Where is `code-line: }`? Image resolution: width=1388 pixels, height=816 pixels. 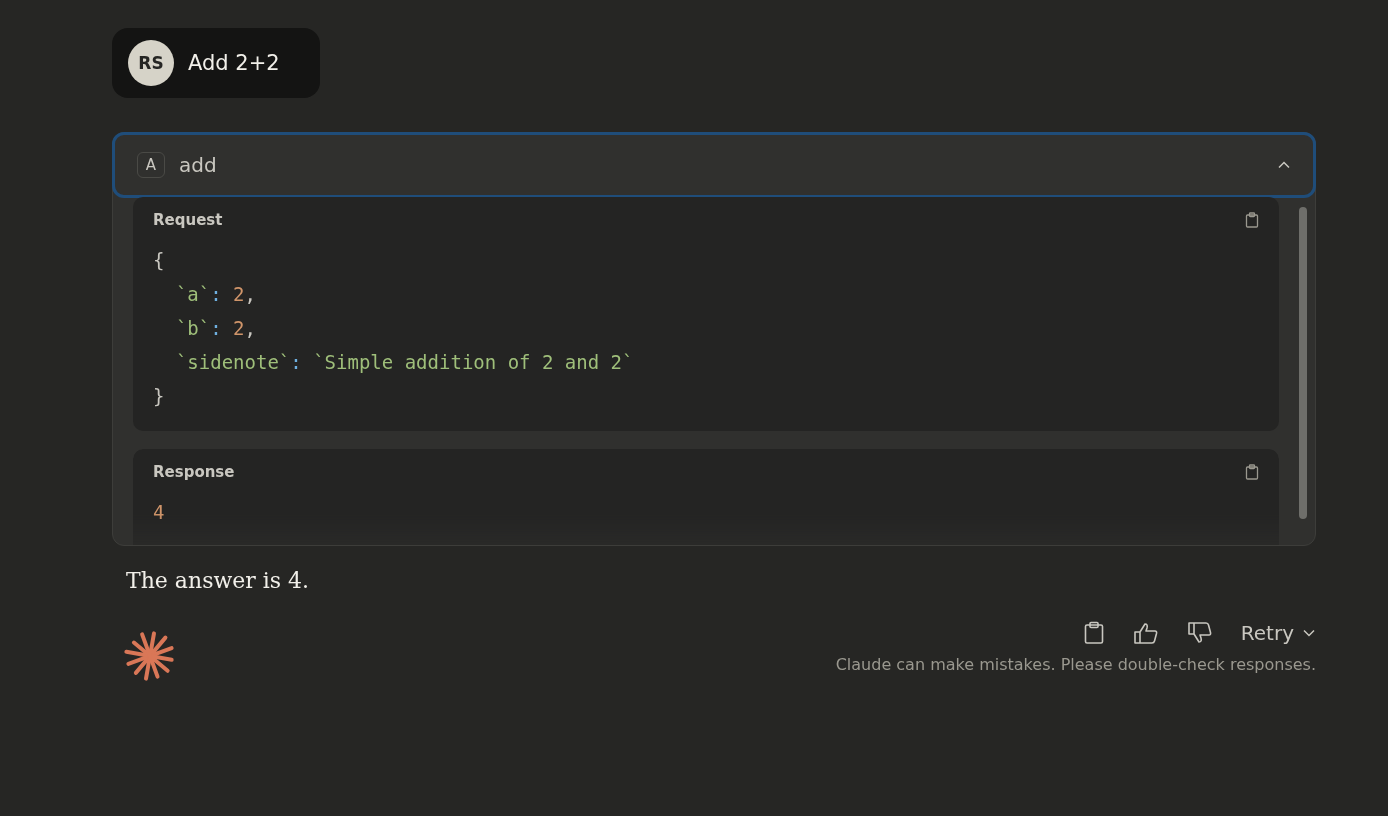
code-line: } is located at coordinates (159, 396).